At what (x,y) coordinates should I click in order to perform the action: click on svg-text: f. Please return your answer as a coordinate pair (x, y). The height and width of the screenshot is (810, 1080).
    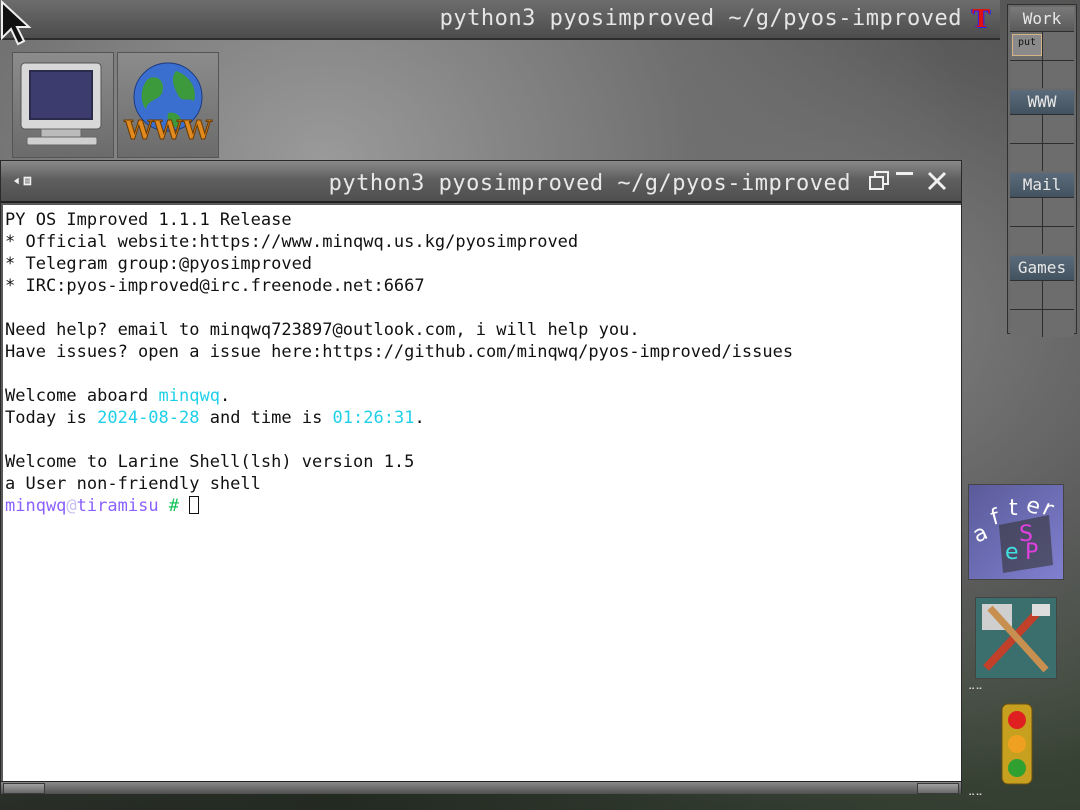
    Looking at the image, I should click on (995, 517).